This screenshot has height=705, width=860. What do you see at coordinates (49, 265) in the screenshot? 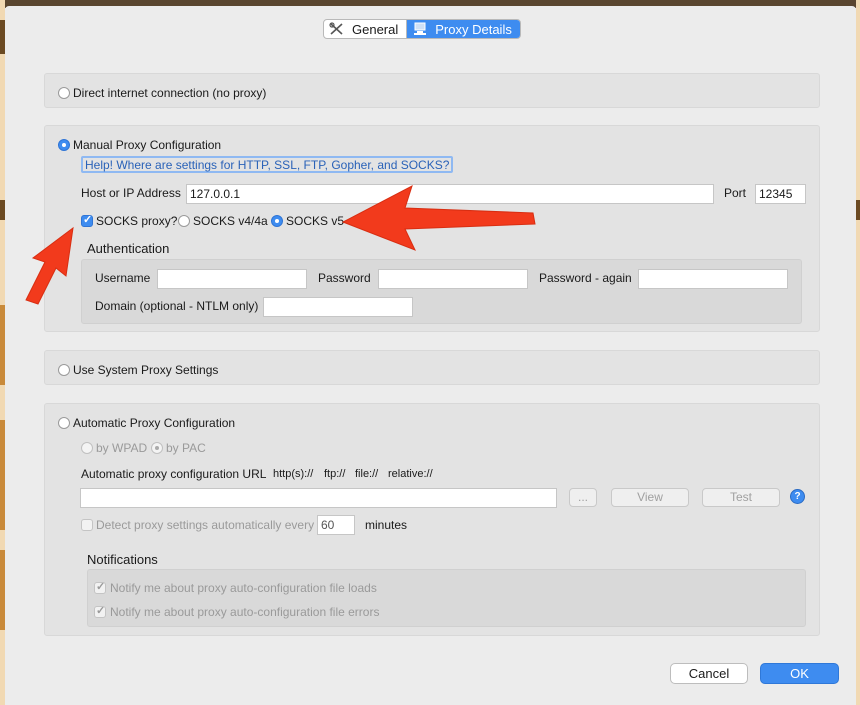
I see `arrow-to-socks-checkbox` at bounding box center [49, 265].